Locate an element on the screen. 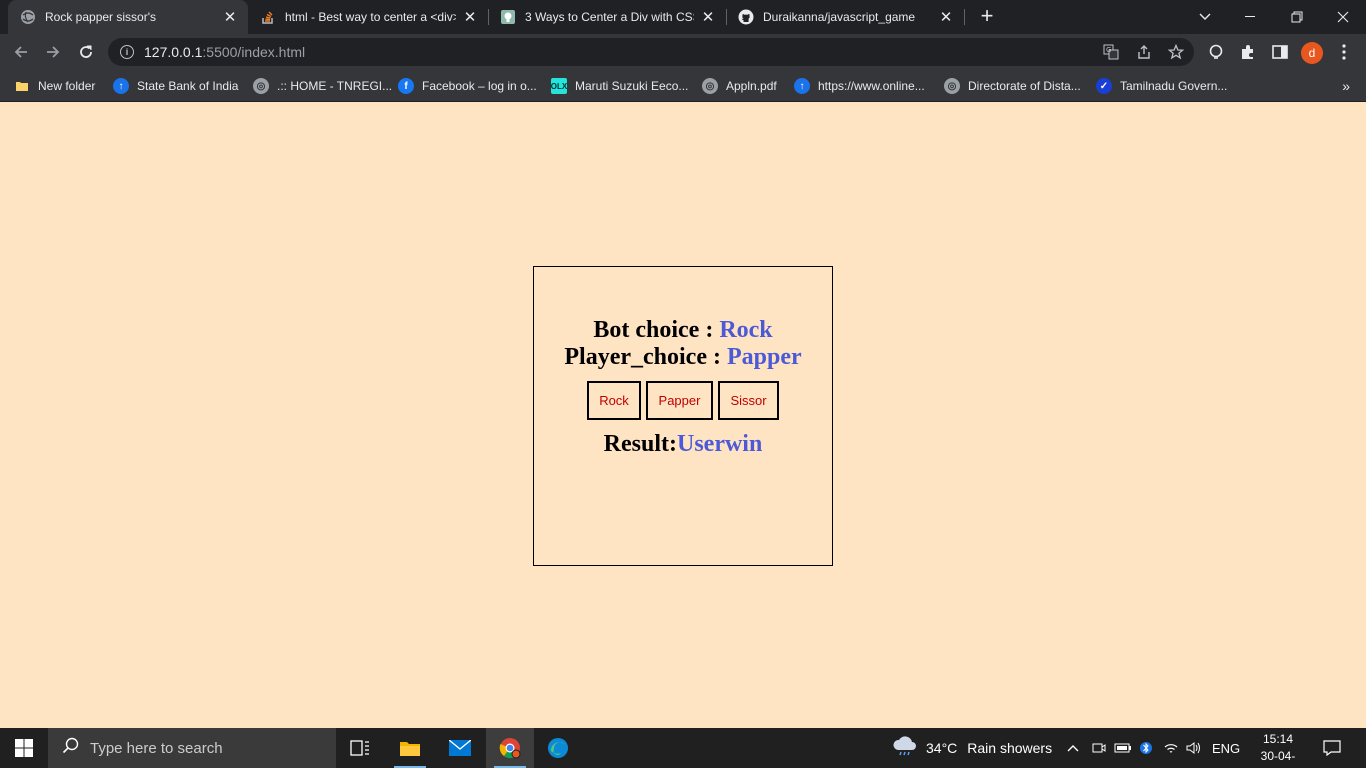  share-icon is located at coordinates (1144, 52).